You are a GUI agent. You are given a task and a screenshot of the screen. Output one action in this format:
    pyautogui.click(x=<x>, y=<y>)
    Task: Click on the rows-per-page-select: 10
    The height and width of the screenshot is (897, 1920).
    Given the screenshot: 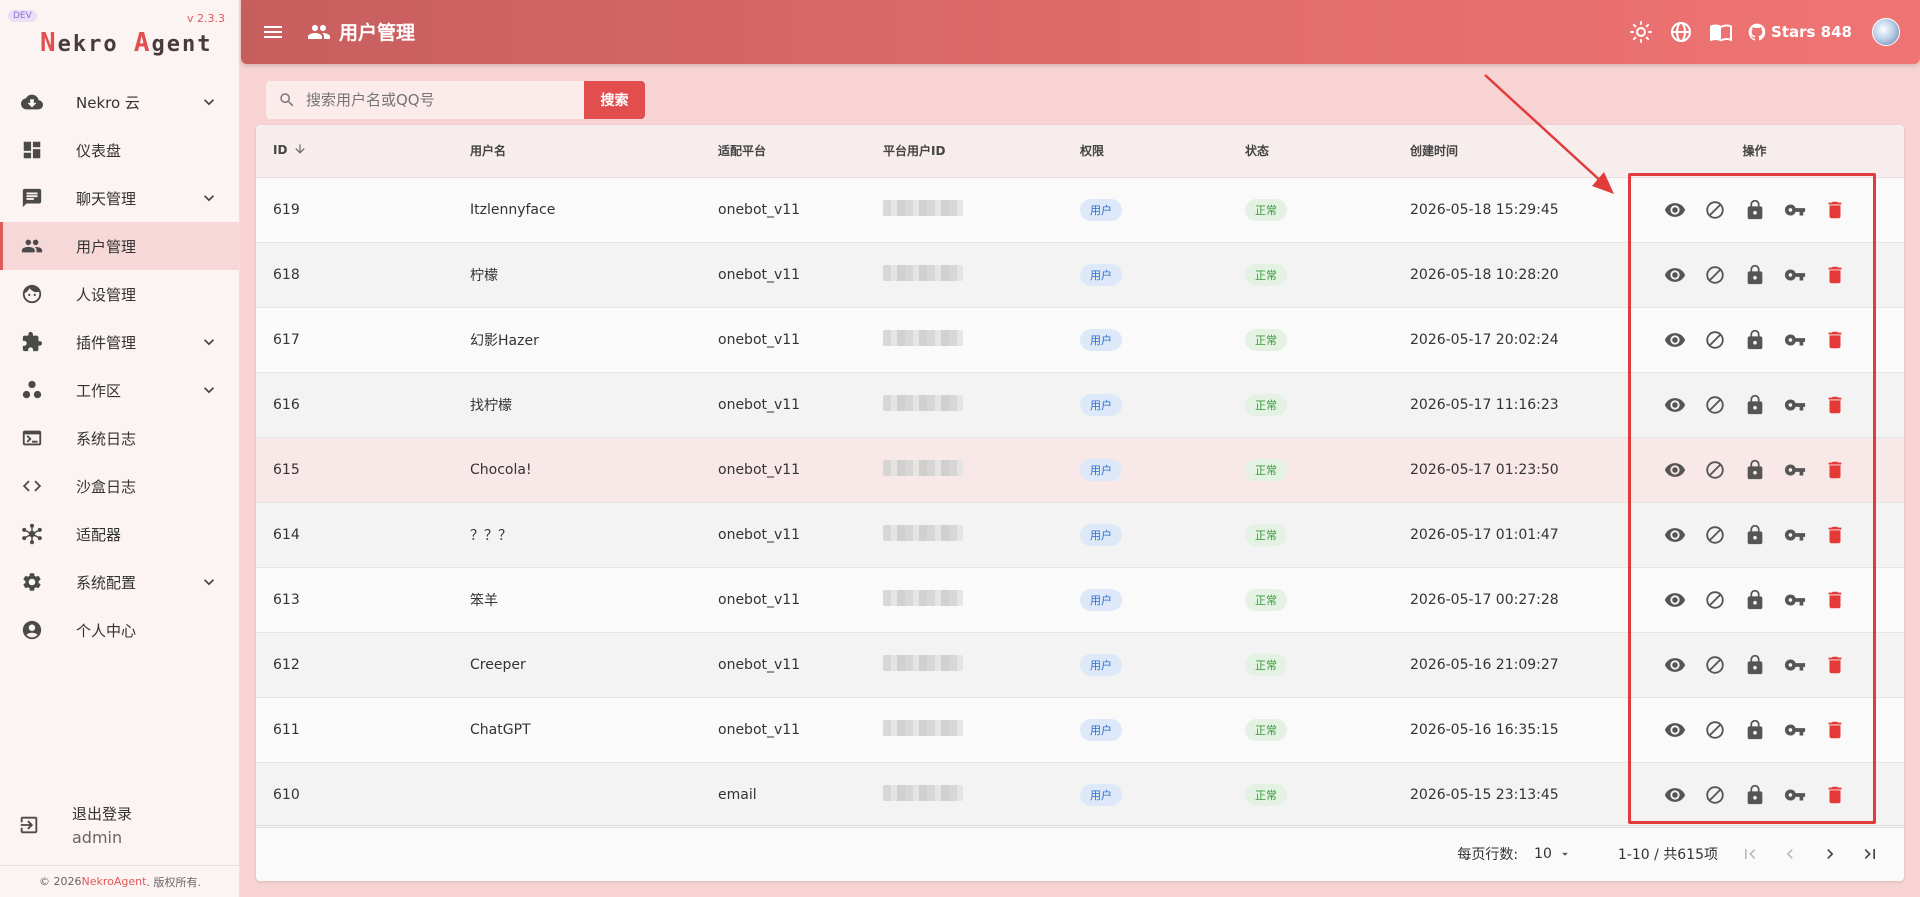 What is the action you would take?
    pyautogui.click(x=1553, y=854)
    